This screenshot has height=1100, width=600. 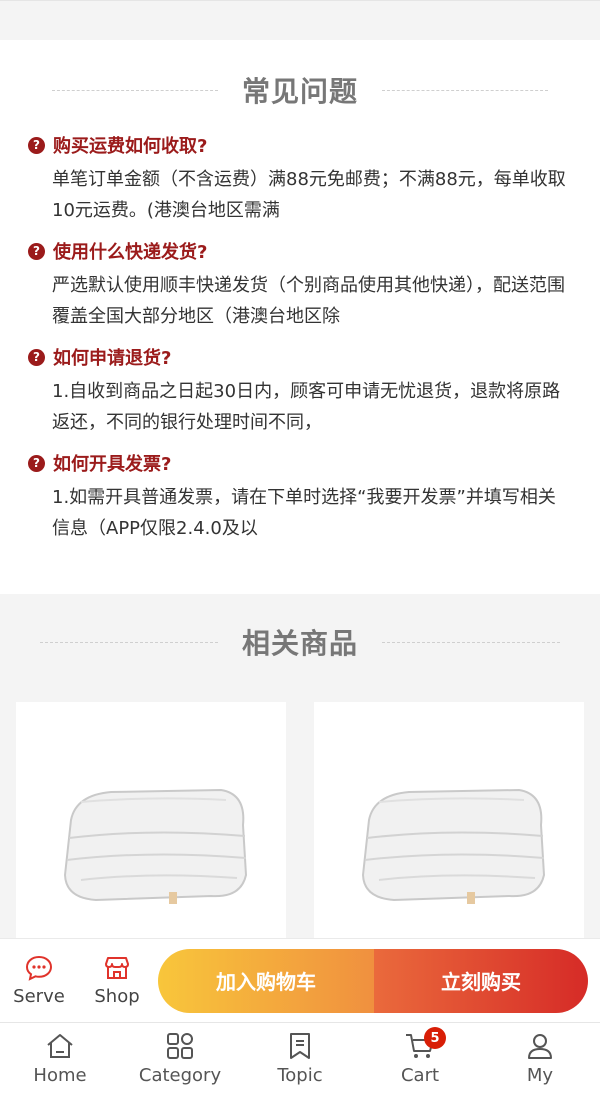 What do you see at coordinates (117, 996) in the screenshot?
I see `shop-label: Shop` at bounding box center [117, 996].